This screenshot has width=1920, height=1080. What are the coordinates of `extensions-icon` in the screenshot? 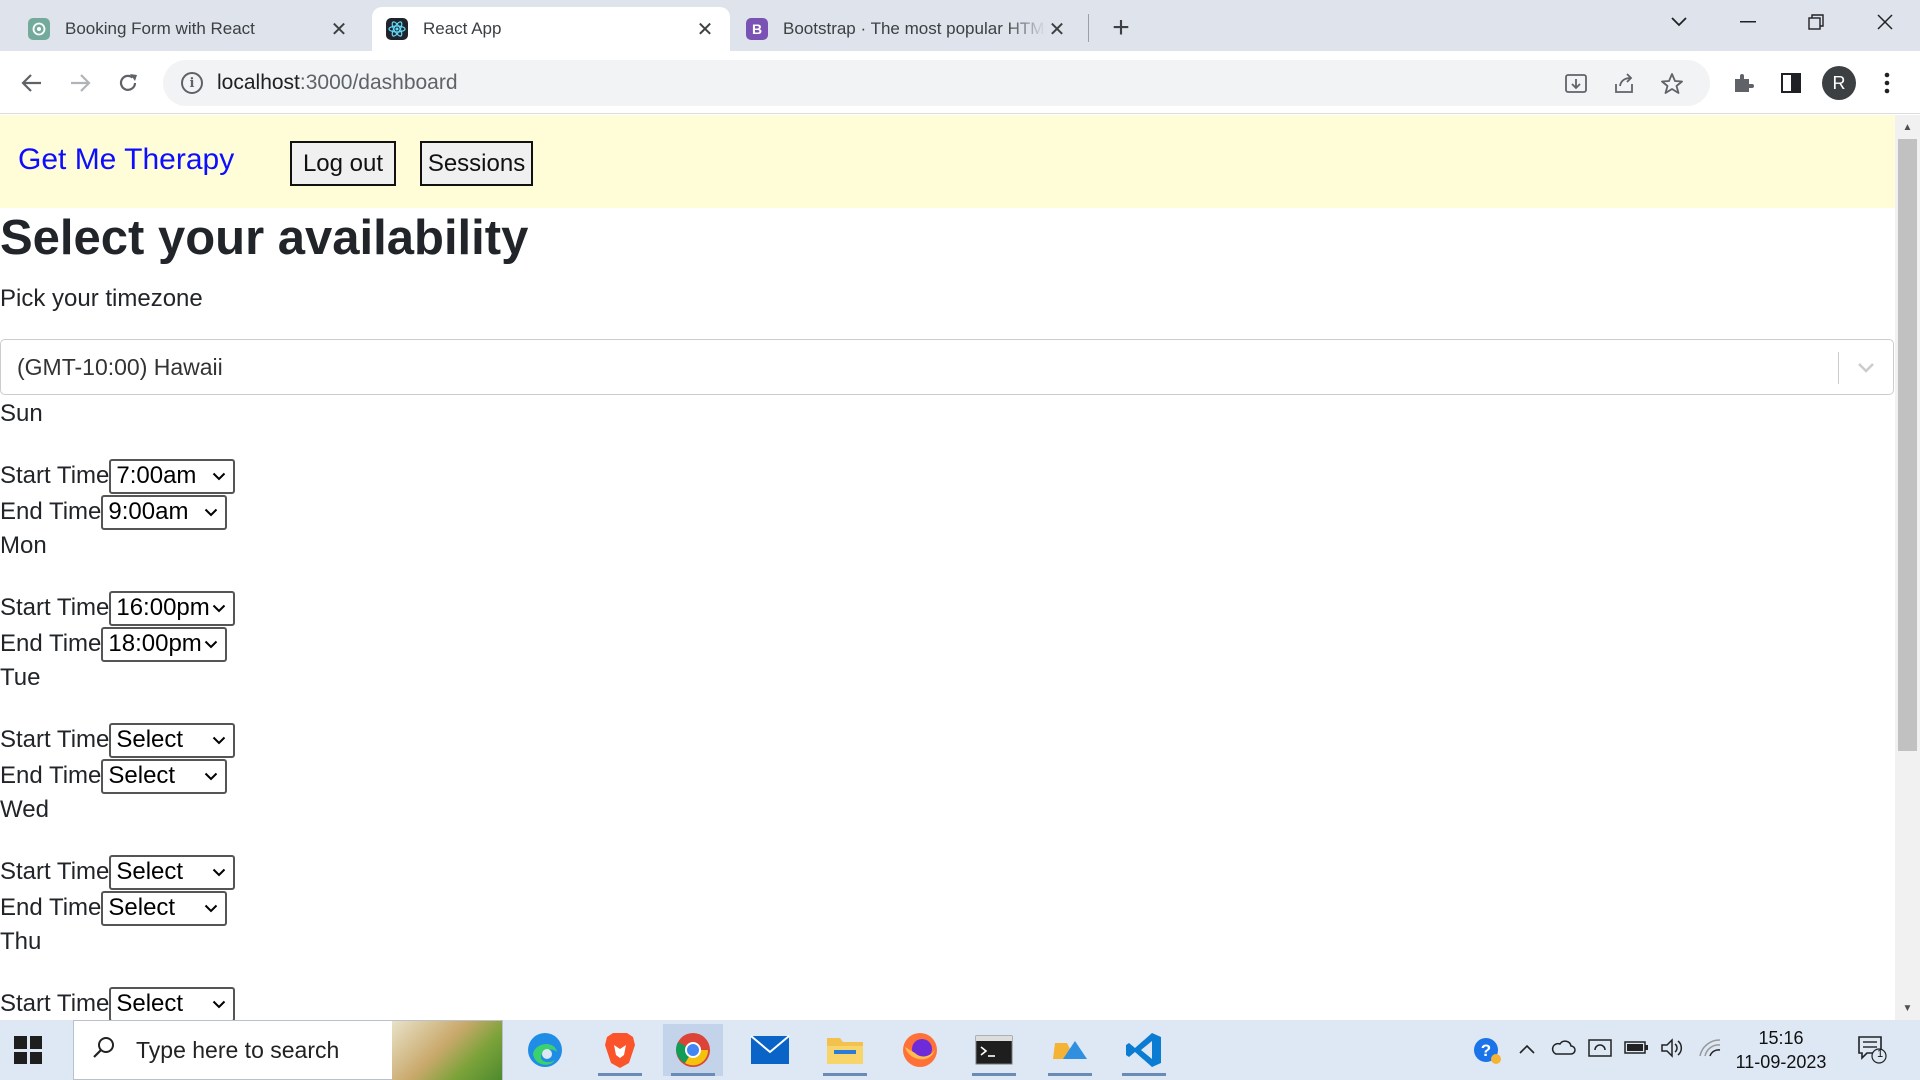 It's located at (1743, 83).